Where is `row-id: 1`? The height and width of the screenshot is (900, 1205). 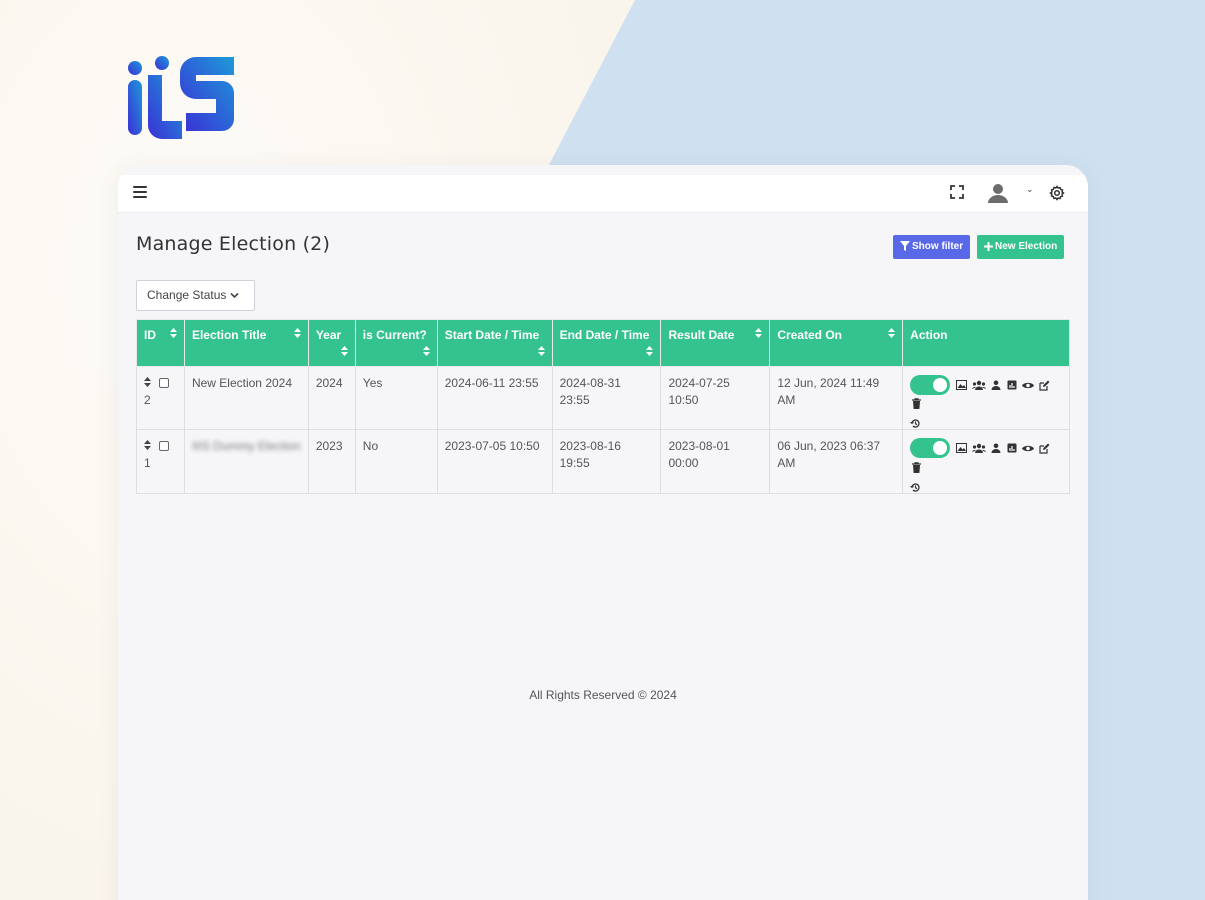
row-id: 1 is located at coordinates (147, 463).